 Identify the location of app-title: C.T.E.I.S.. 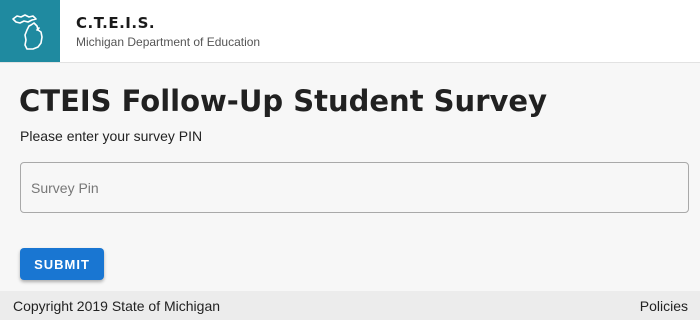
(116, 23).